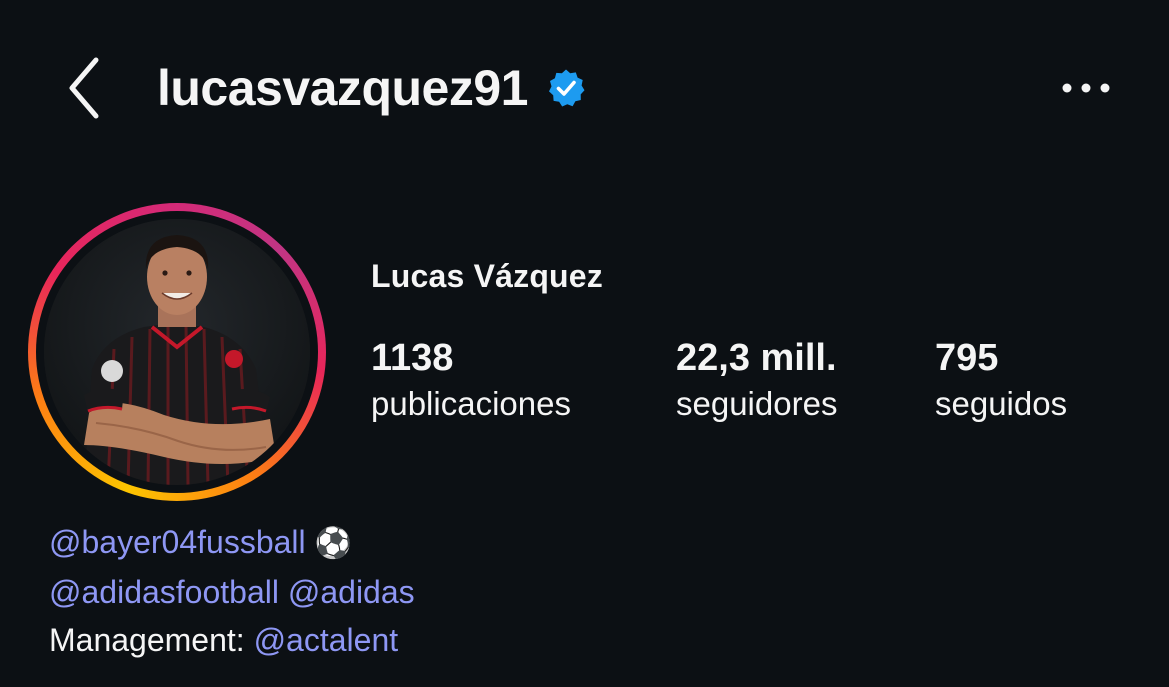 The width and height of the screenshot is (1169, 687). Describe the element at coordinates (487, 276) in the screenshot. I see `profile-full-name: Lucas Vázquez` at that location.